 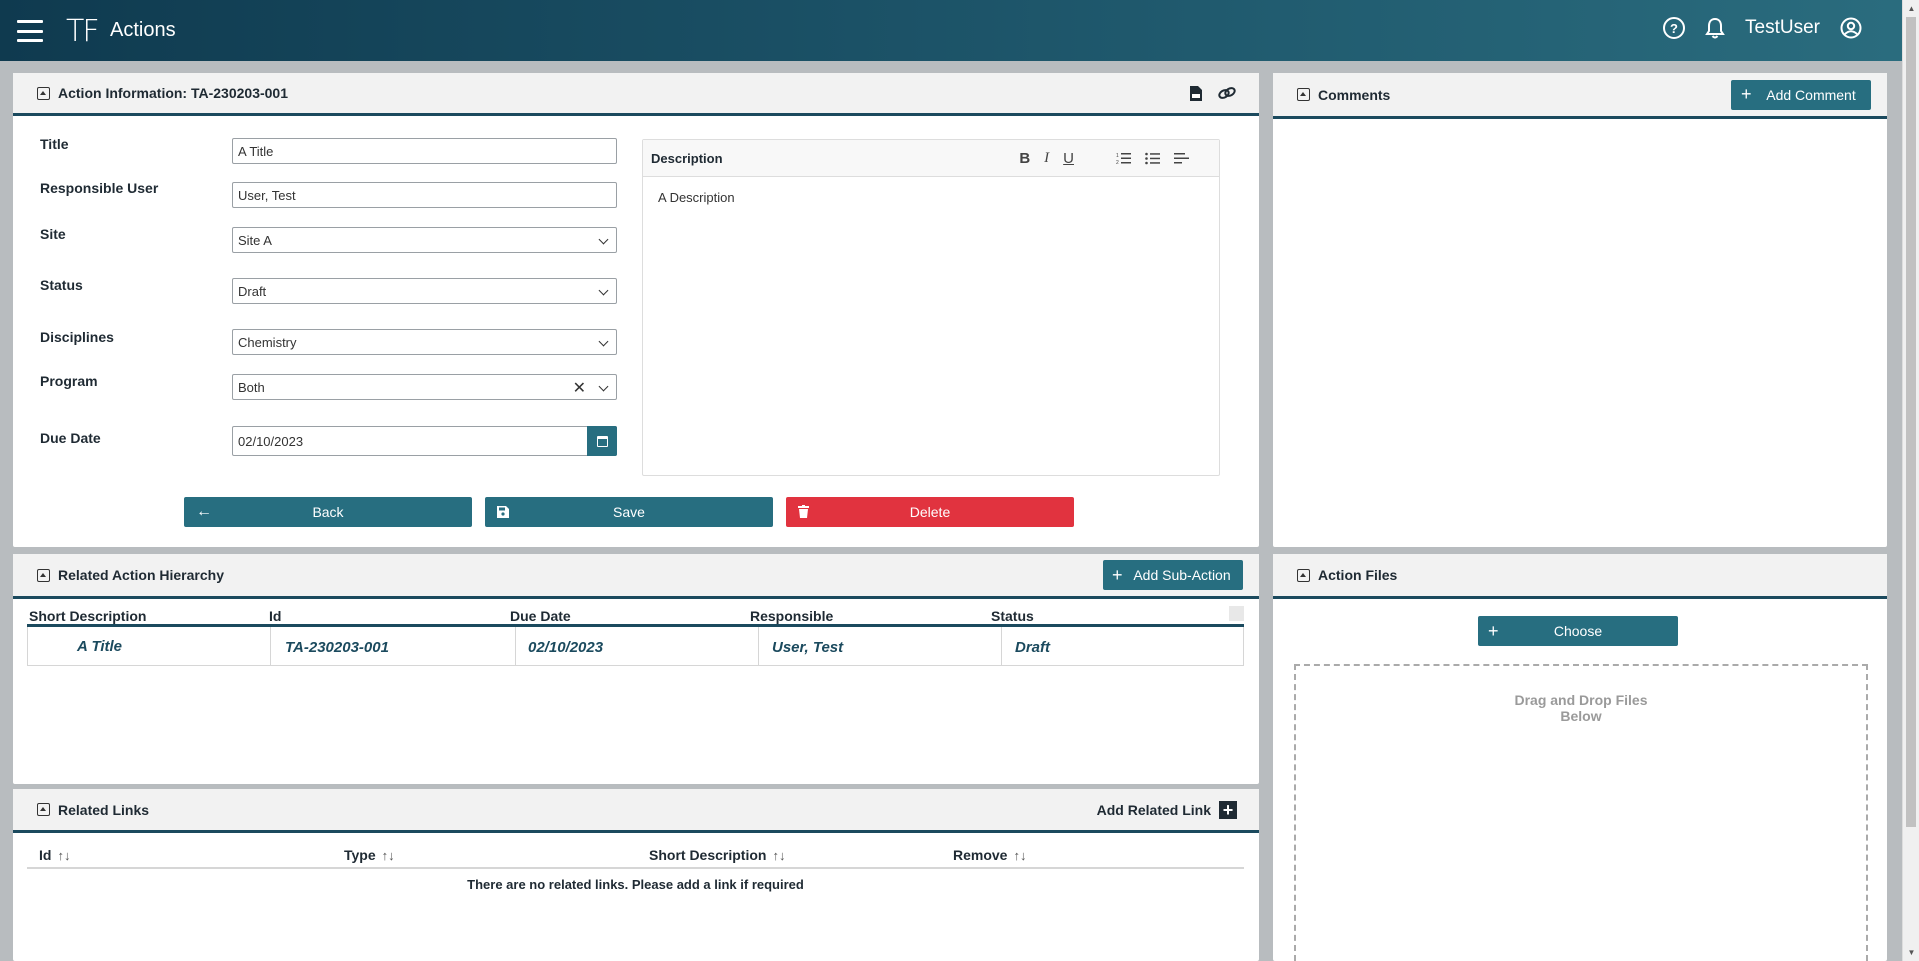 I want to click on disciplines-value: Chemistry, so click(x=267, y=342).